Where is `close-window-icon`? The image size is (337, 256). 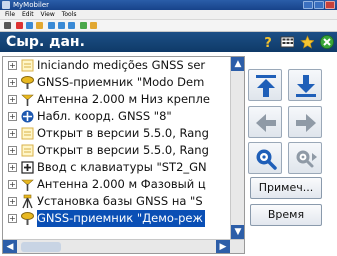
close-window-icon is located at coordinates (330, 5).